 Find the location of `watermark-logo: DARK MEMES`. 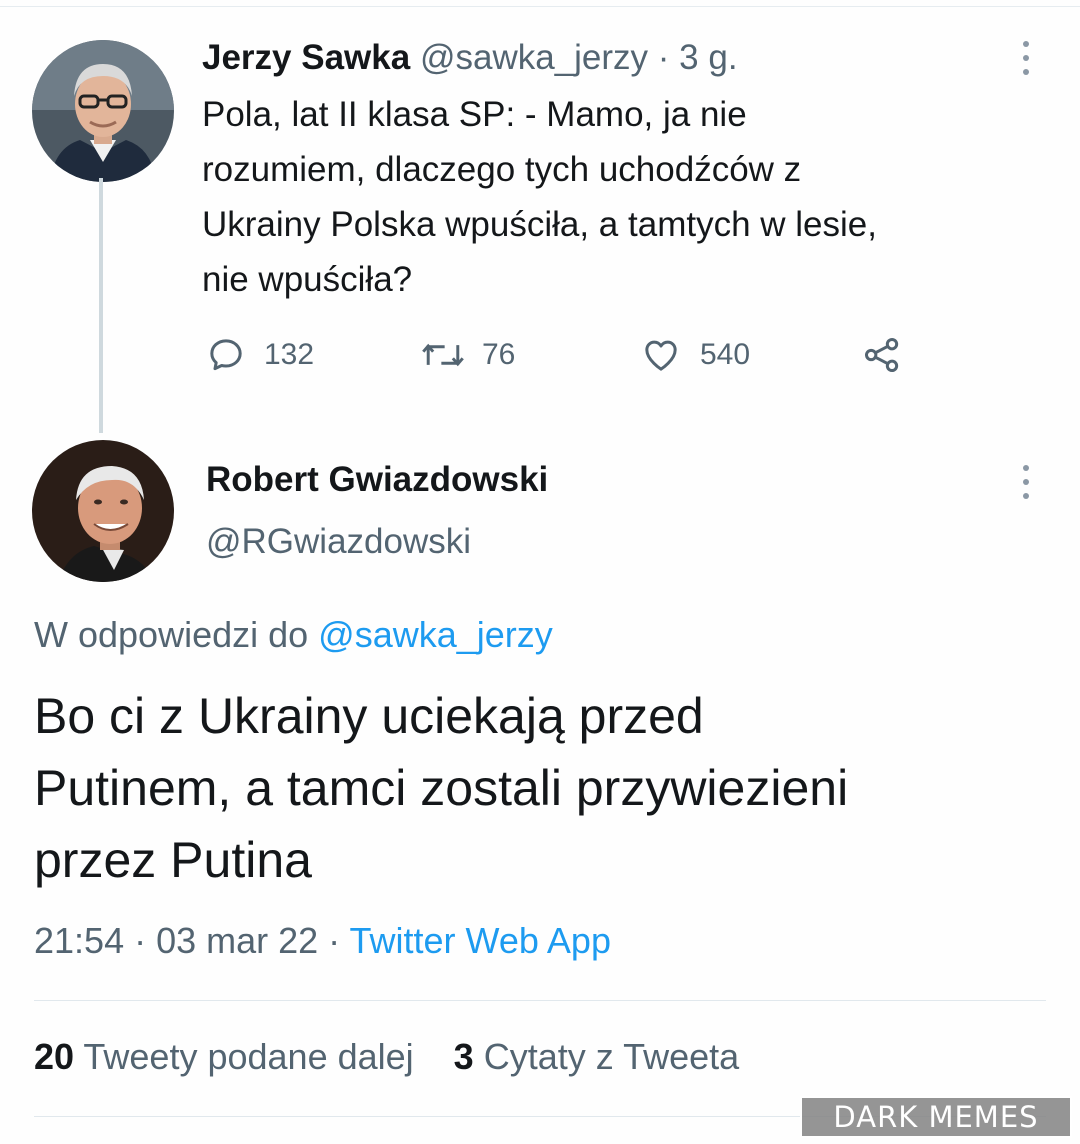

watermark-logo: DARK MEMES is located at coordinates (936, 1117).